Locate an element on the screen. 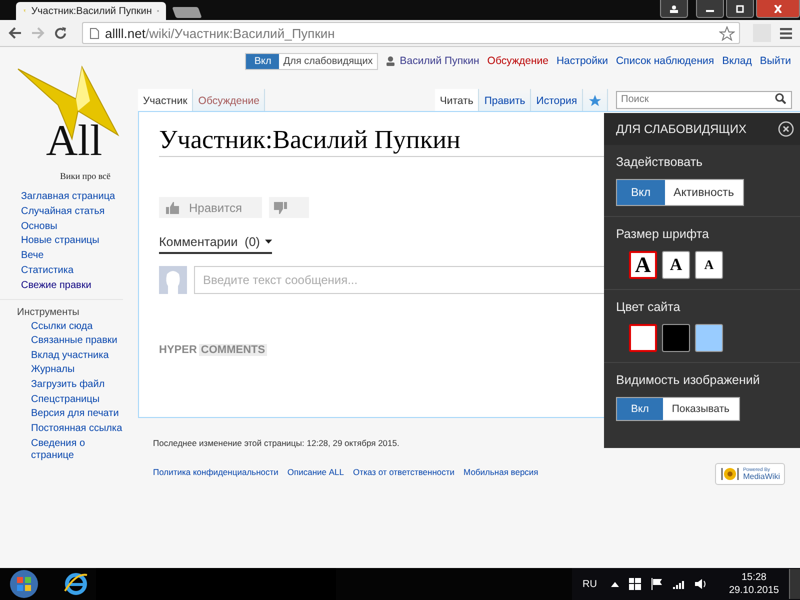 This screenshot has width=800, height=600. sidebar-link: Случайная статья is located at coordinates (72, 212).